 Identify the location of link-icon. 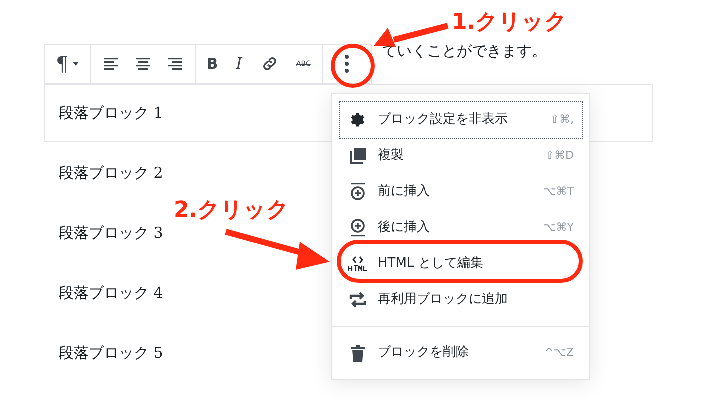
(269, 64).